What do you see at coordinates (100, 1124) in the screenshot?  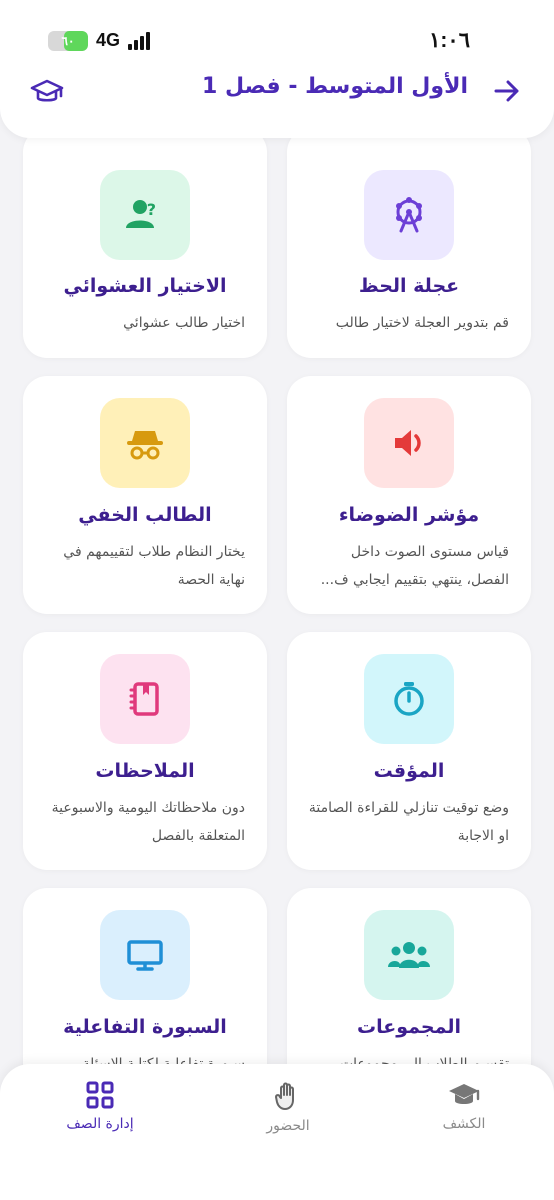 I see `nav-label: إدارة الصف` at bounding box center [100, 1124].